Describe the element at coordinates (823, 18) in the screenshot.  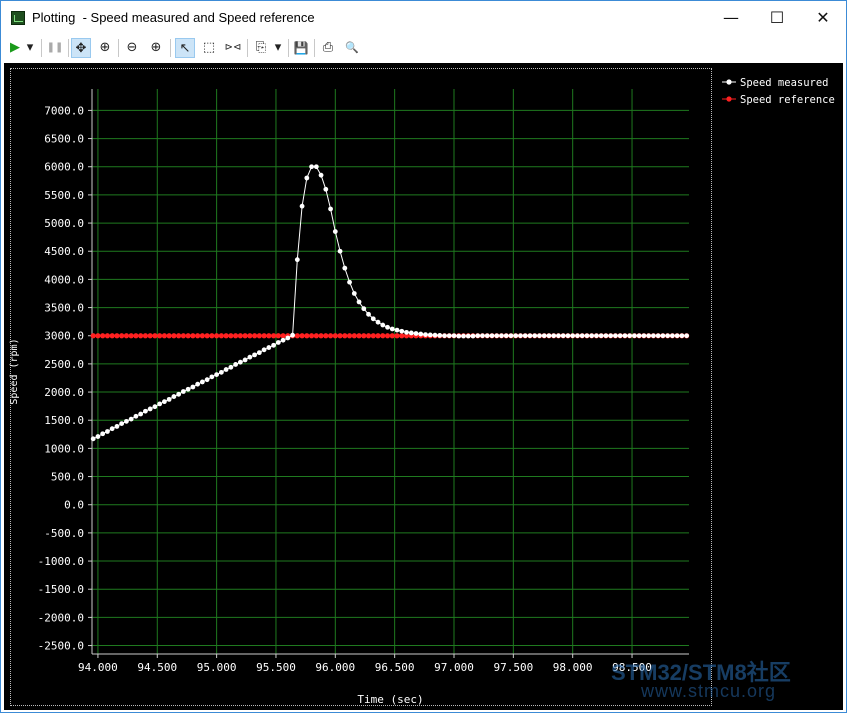
I see `close-button: ✕` at that location.